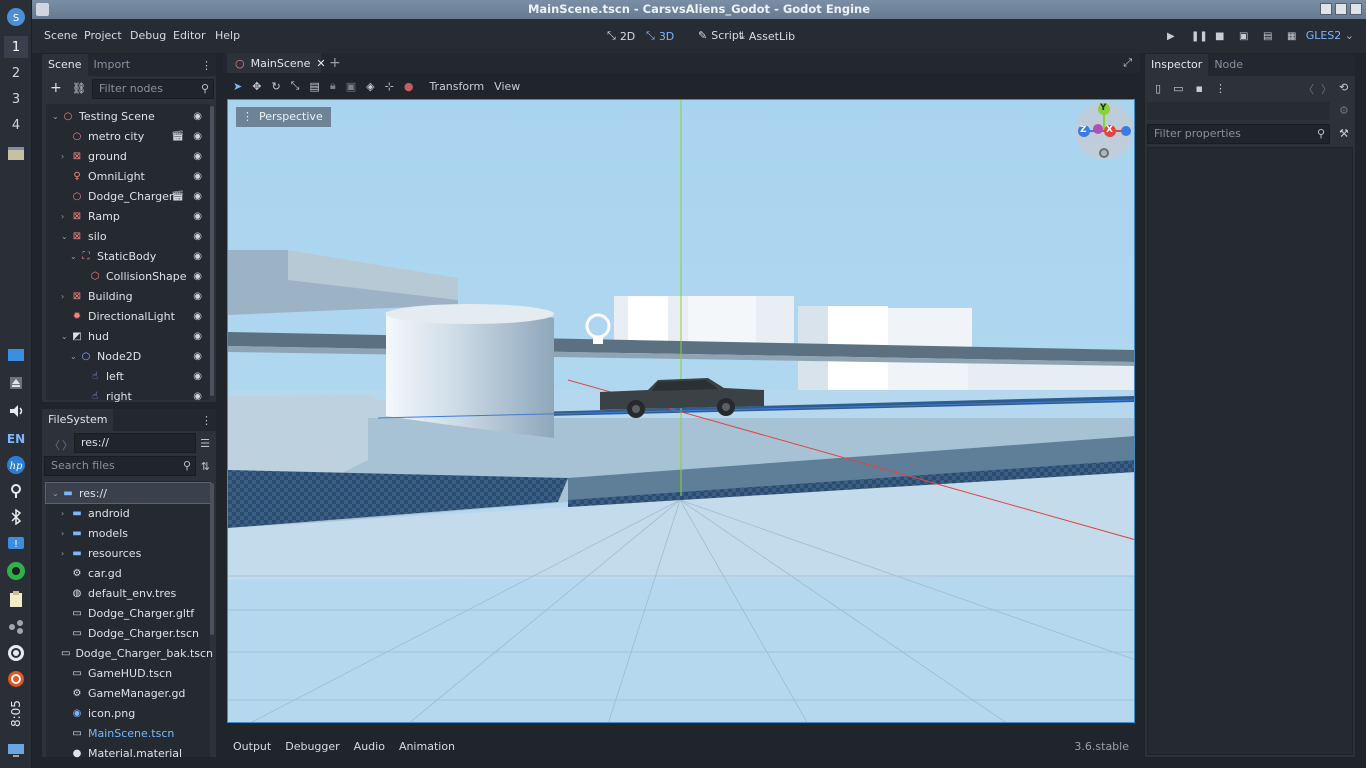 Image resolution: width=1366 pixels, height=768 pixels. Describe the element at coordinates (1308, 89) in the screenshot. I see `history-back-icon: 〈` at that location.